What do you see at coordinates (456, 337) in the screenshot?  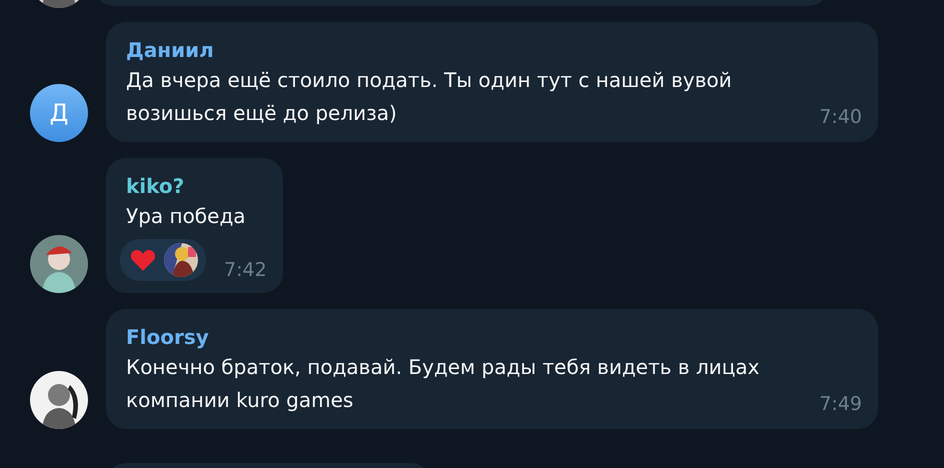 I see `author-name: Floorsy` at bounding box center [456, 337].